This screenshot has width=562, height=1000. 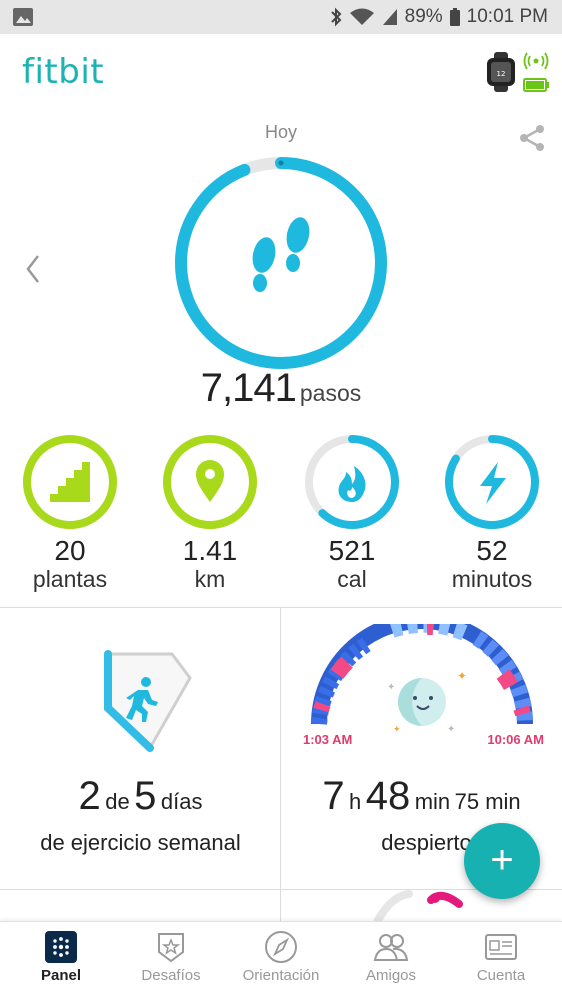 I want to click on calories-ring, so click(x=352, y=482).